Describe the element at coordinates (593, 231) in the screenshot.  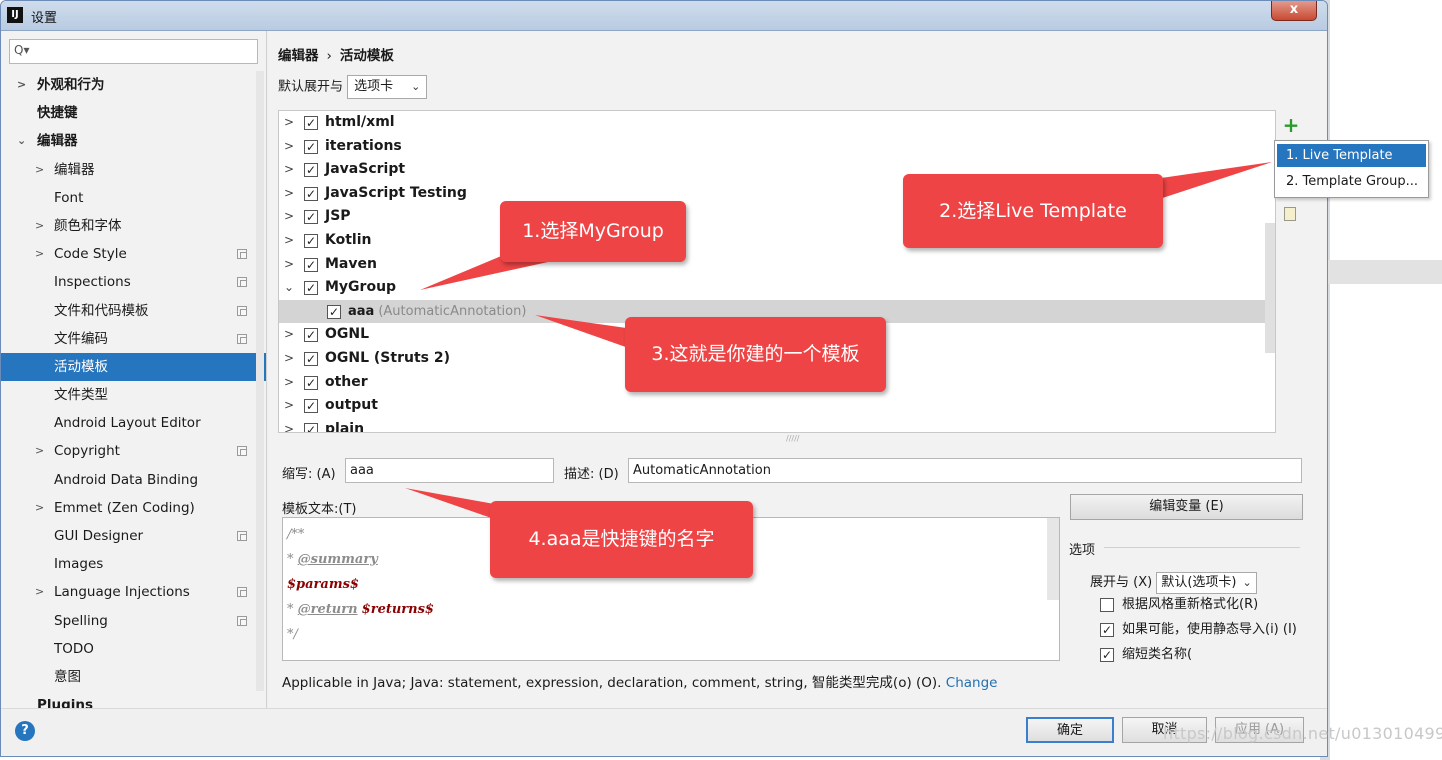
I see `callout-select-mygroup: 1.选择MyGroup` at that location.